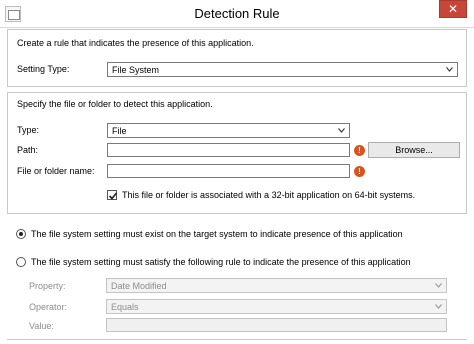 The image size is (474, 344). I want to click on file-name-label: File or folder name:, so click(56, 171).